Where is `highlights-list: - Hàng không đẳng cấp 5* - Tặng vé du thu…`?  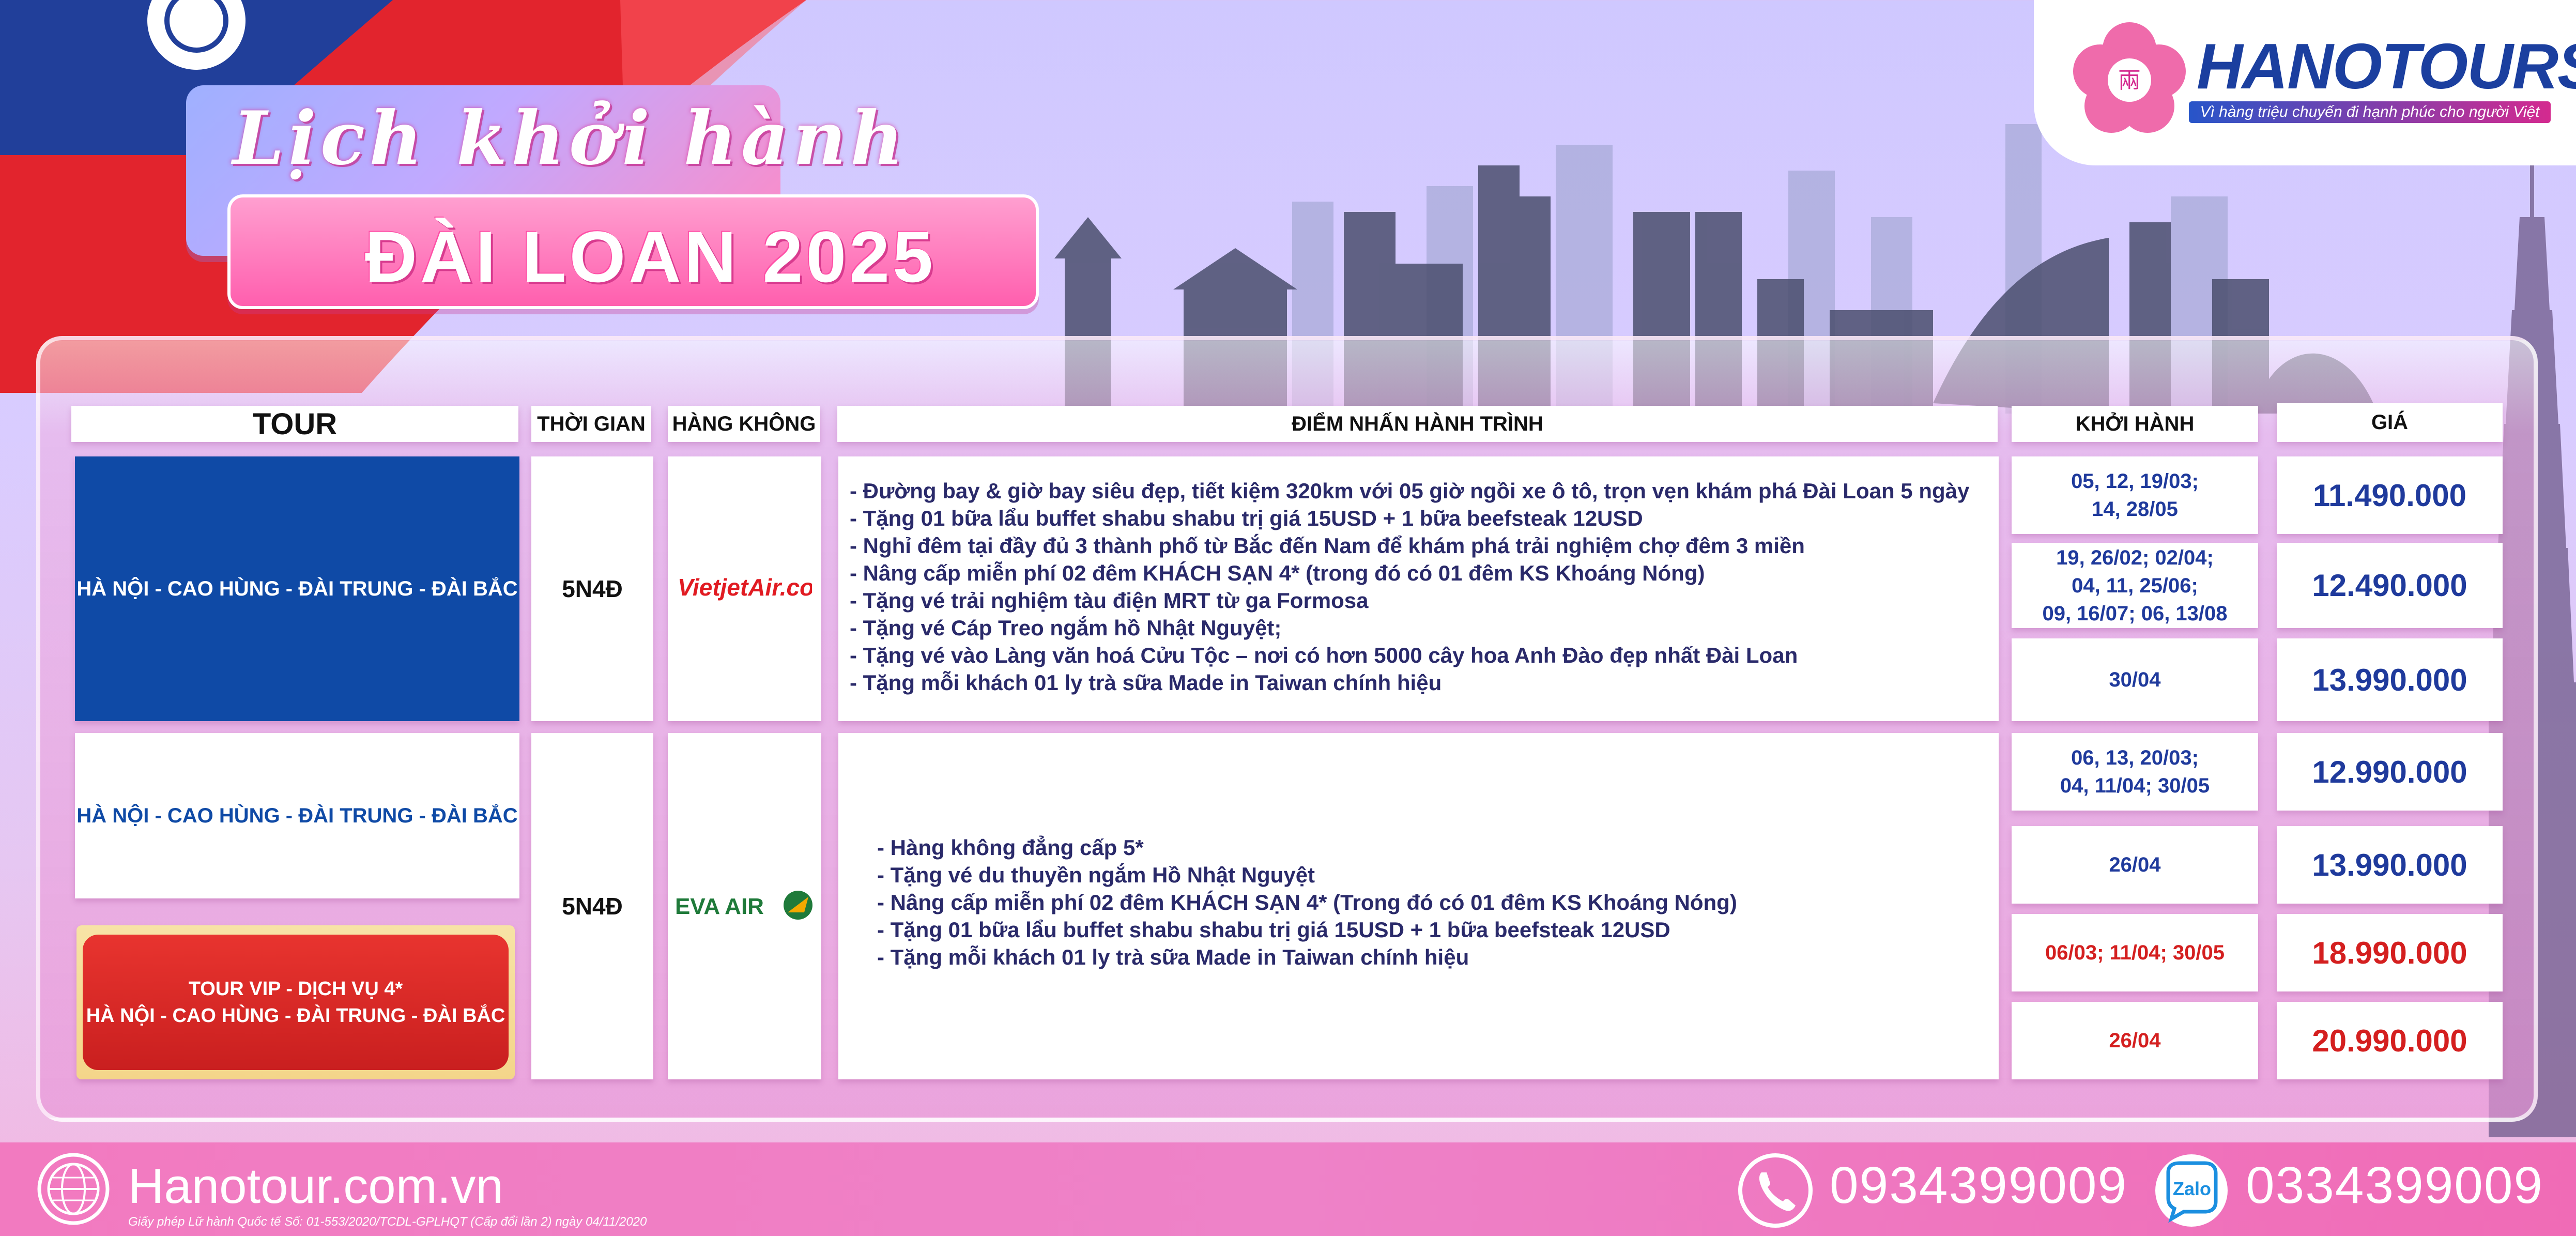 highlights-list: - Hàng không đẳng cấp 5* - Tặng vé du thu… is located at coordinates (1307, 902).